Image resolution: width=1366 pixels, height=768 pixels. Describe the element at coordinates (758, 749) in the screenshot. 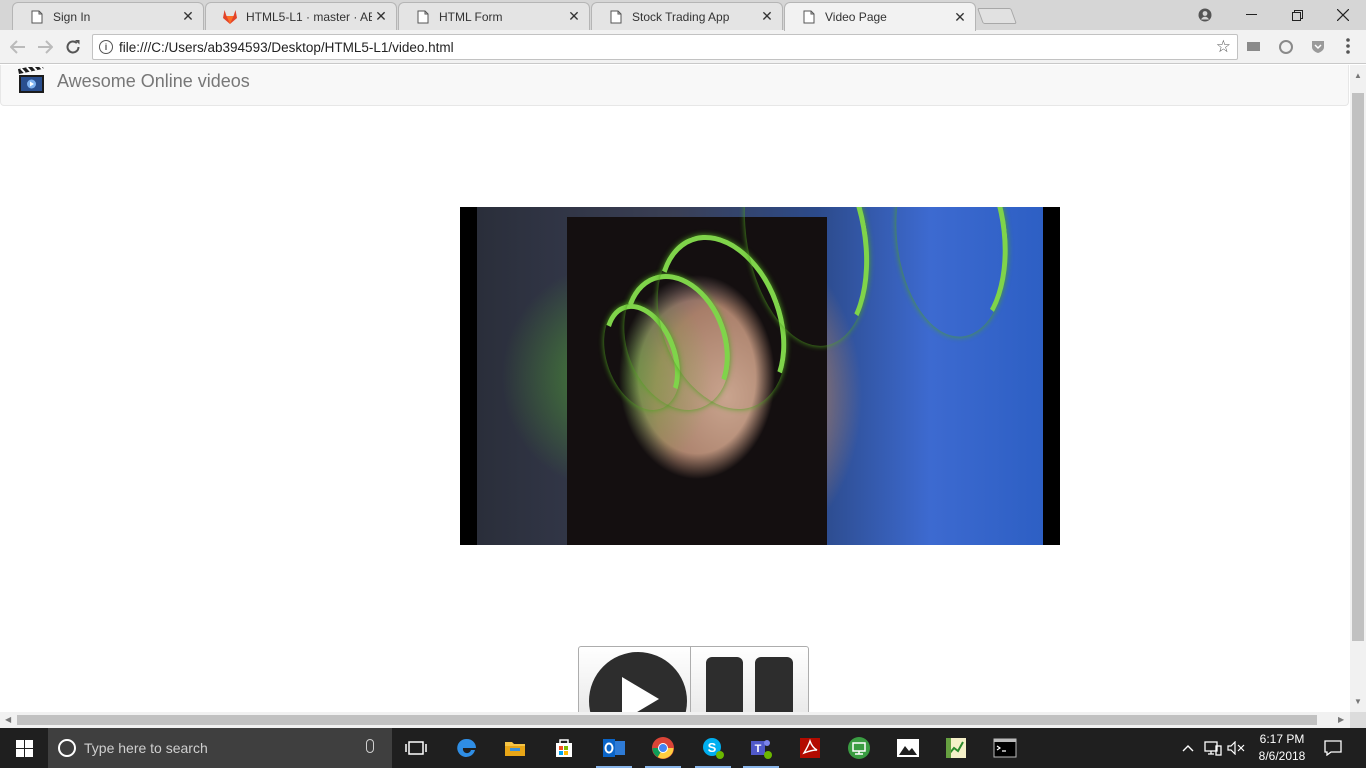

I see `svg-text: T` at that location.